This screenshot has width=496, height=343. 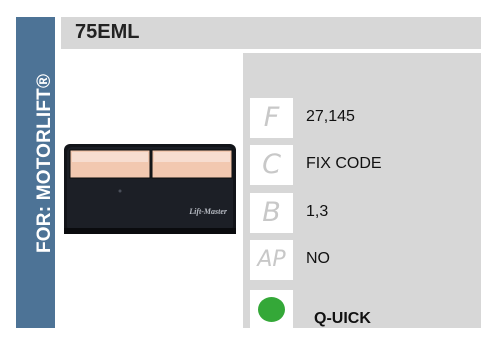 I want to click on spec-letter-box: F, so click(x=271, y=118).